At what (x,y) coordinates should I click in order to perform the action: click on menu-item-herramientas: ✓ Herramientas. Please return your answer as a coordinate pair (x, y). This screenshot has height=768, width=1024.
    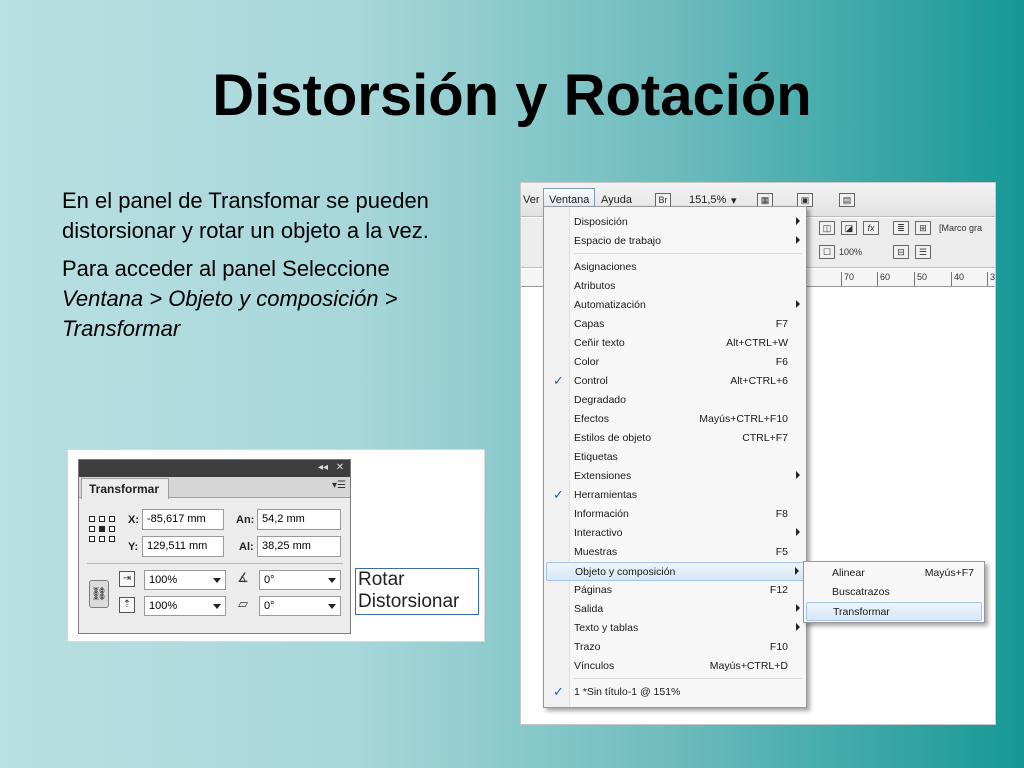
    Looking at the image, I should click on (675, 495).